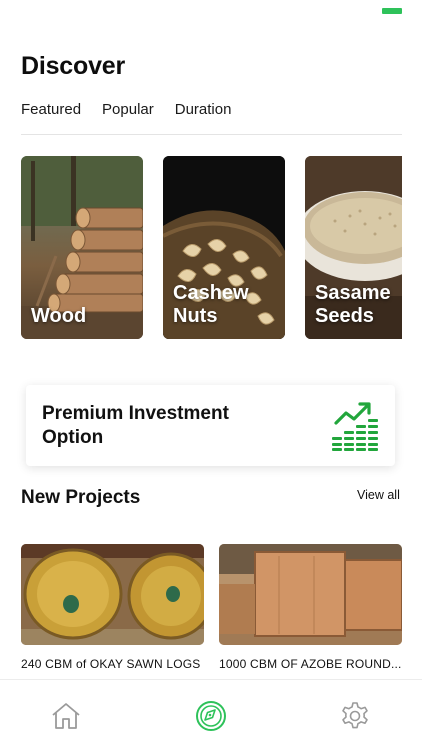 Image resolution: width=422 pixels, height=750 pixels. What do you see at coordinates (203, 109) in the screenshot?
I see `tab-duration: Duration` at bounding box center [203, 109].